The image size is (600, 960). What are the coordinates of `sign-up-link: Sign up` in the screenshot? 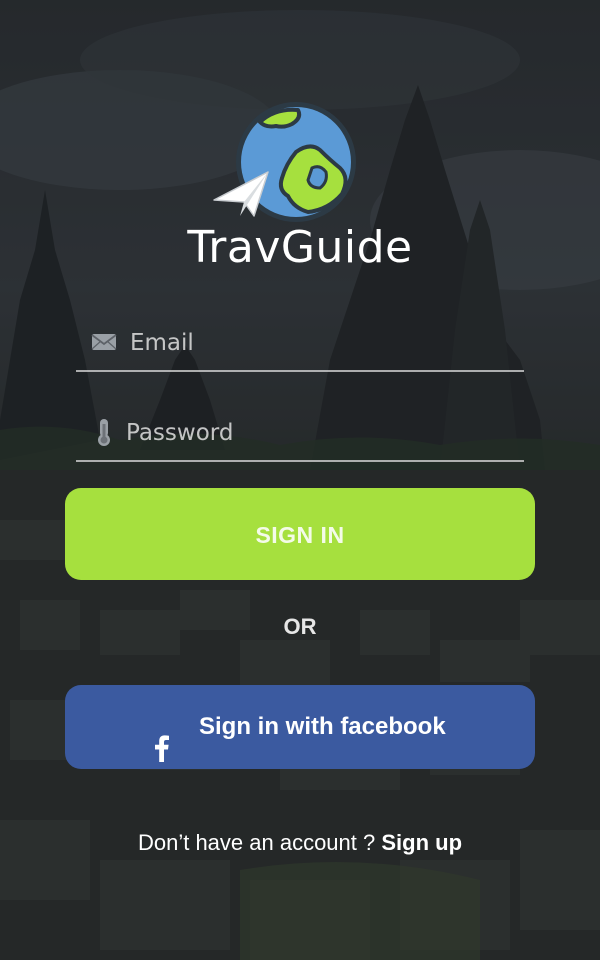 It's located at (421, 842).